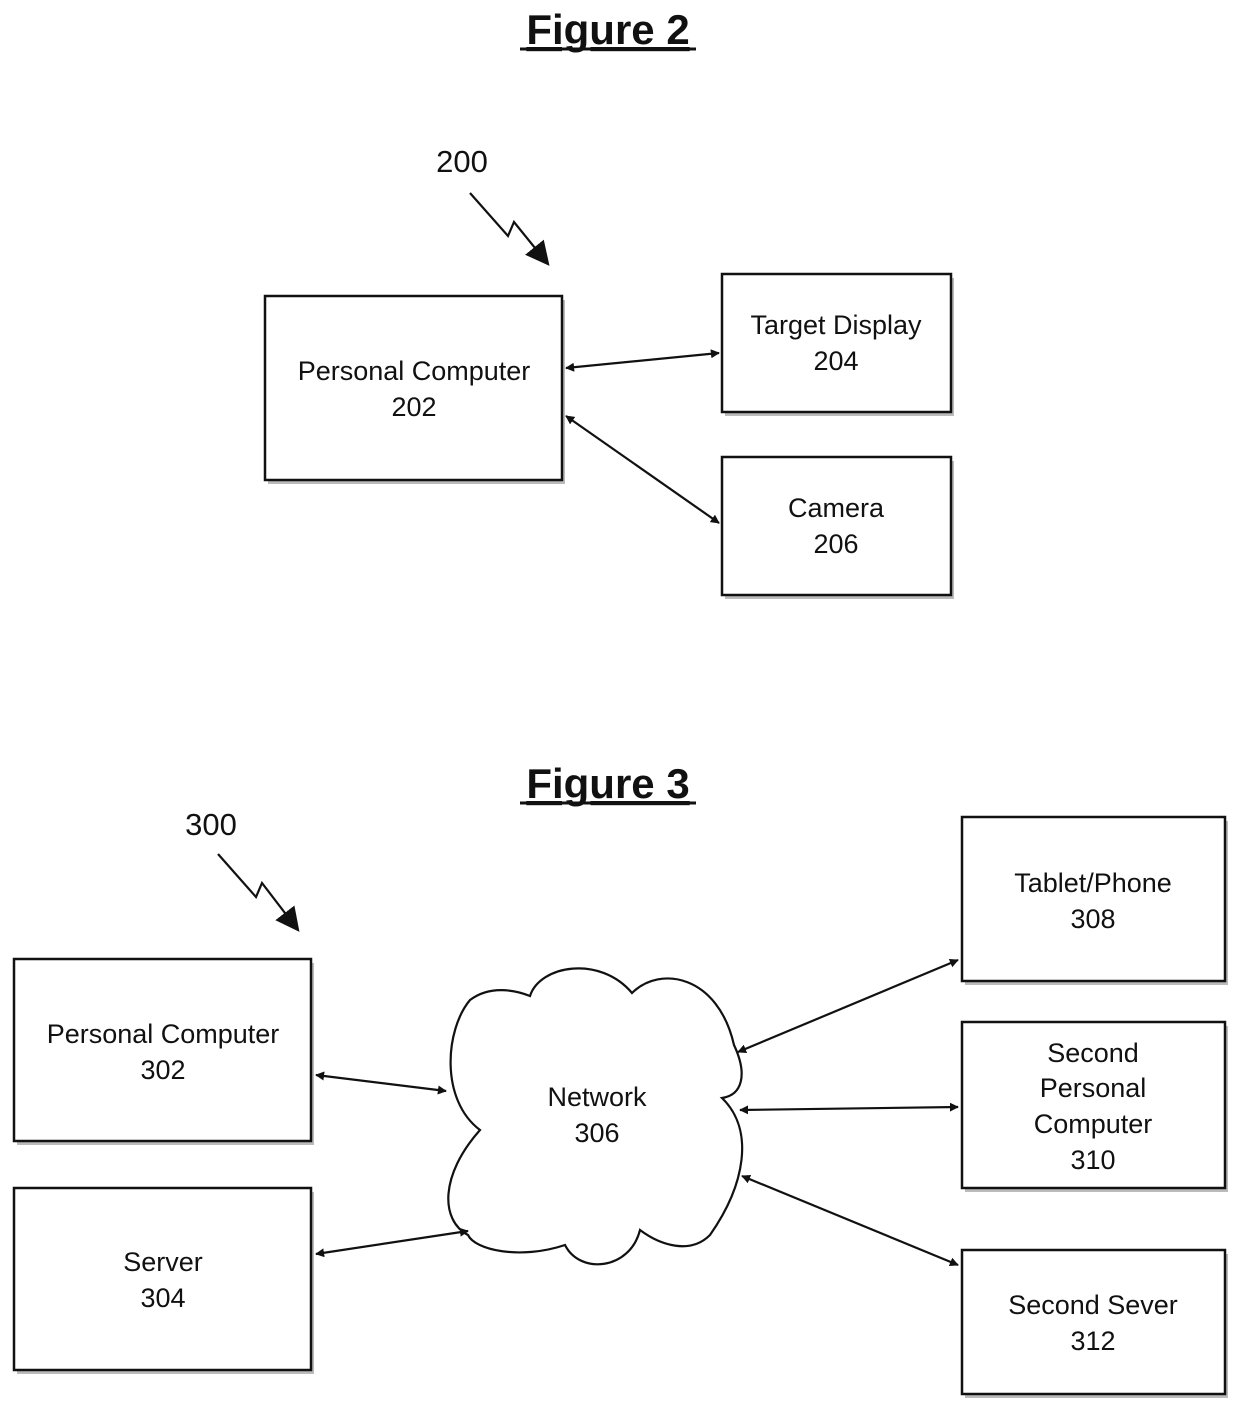 The height and width of the screenshot is (1413, 1240). What do you see at coordinates (509, 229) in the screenshot?
I see `figure-2-ref-arrow` at bounding box center [509, 229].